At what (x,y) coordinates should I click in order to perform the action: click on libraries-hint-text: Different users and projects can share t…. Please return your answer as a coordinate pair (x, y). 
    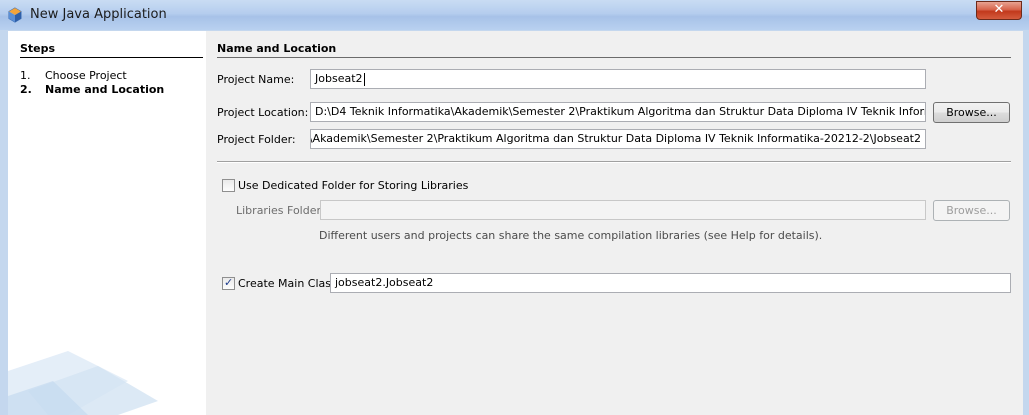
    Looking at the image, I should click on (571, 235).